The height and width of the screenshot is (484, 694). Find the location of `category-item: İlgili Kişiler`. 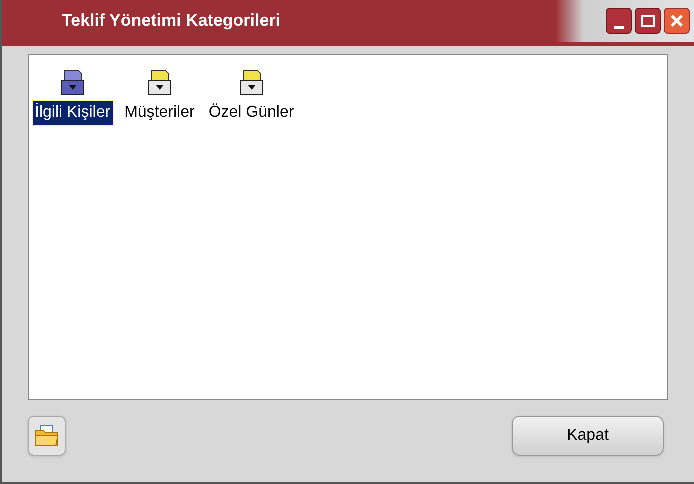

category-item: İlgili Kişiler is located at coordinates (73, 97).